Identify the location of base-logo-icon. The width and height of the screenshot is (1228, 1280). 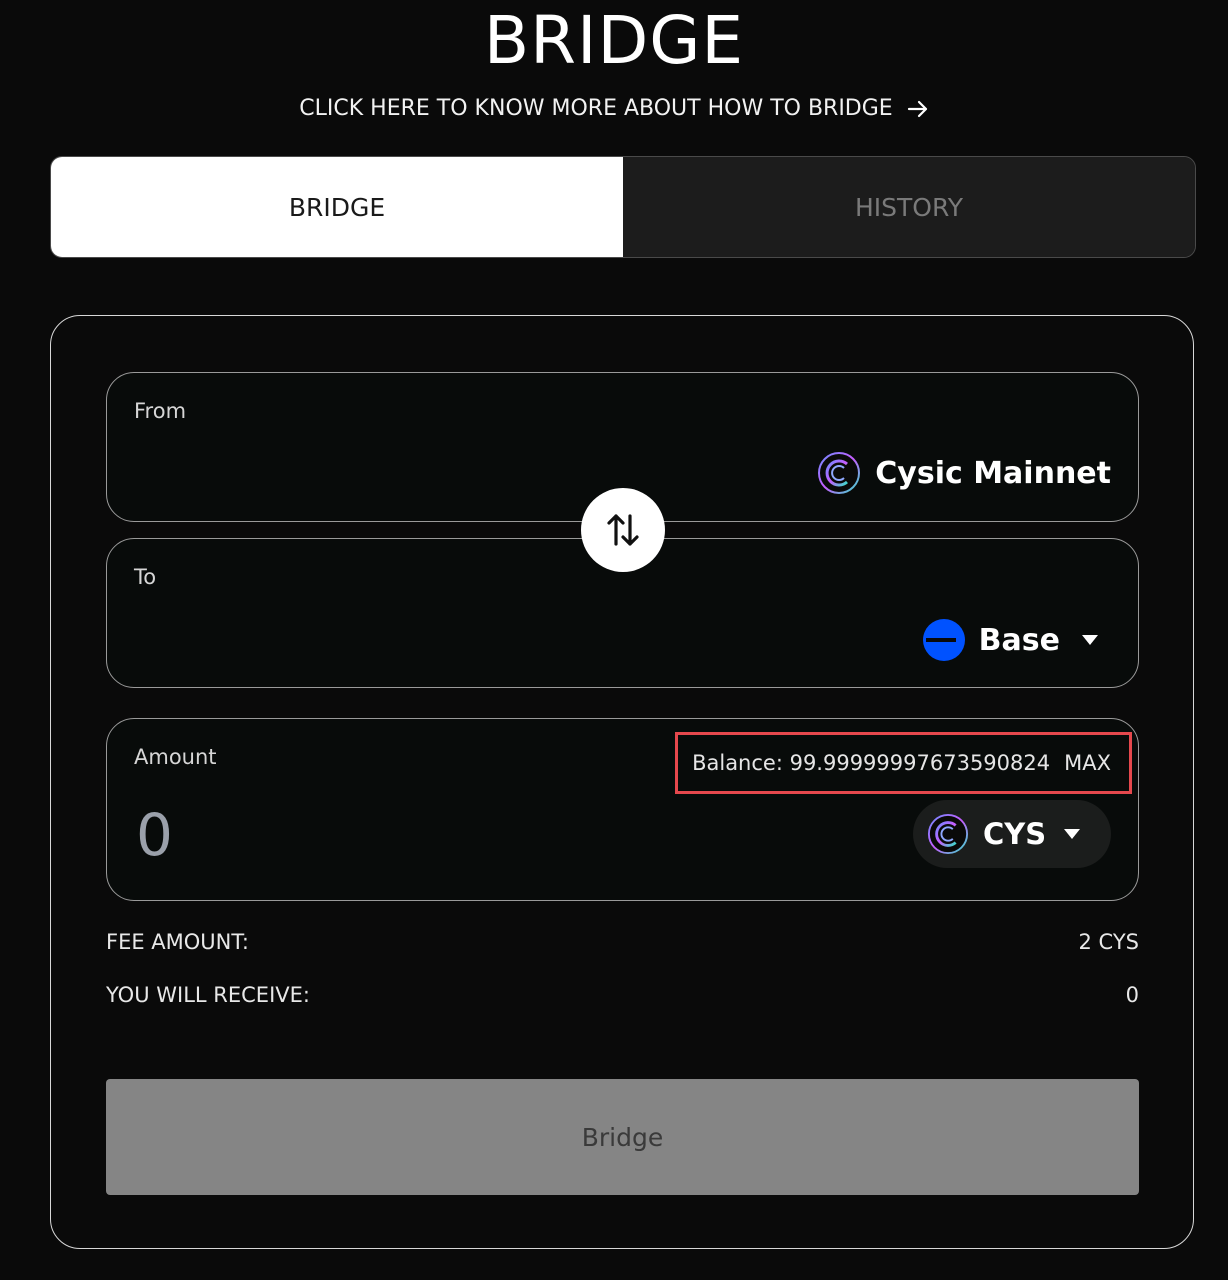
(943, 640).